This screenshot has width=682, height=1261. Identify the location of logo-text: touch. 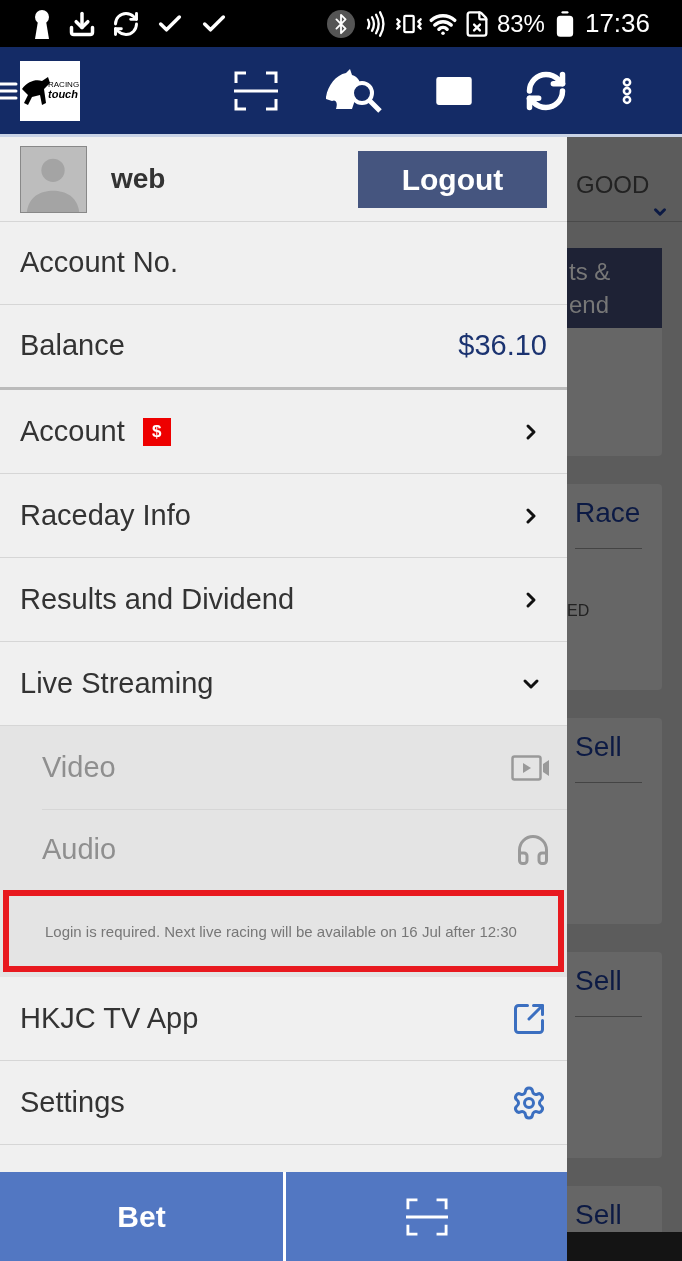
(63, 94).